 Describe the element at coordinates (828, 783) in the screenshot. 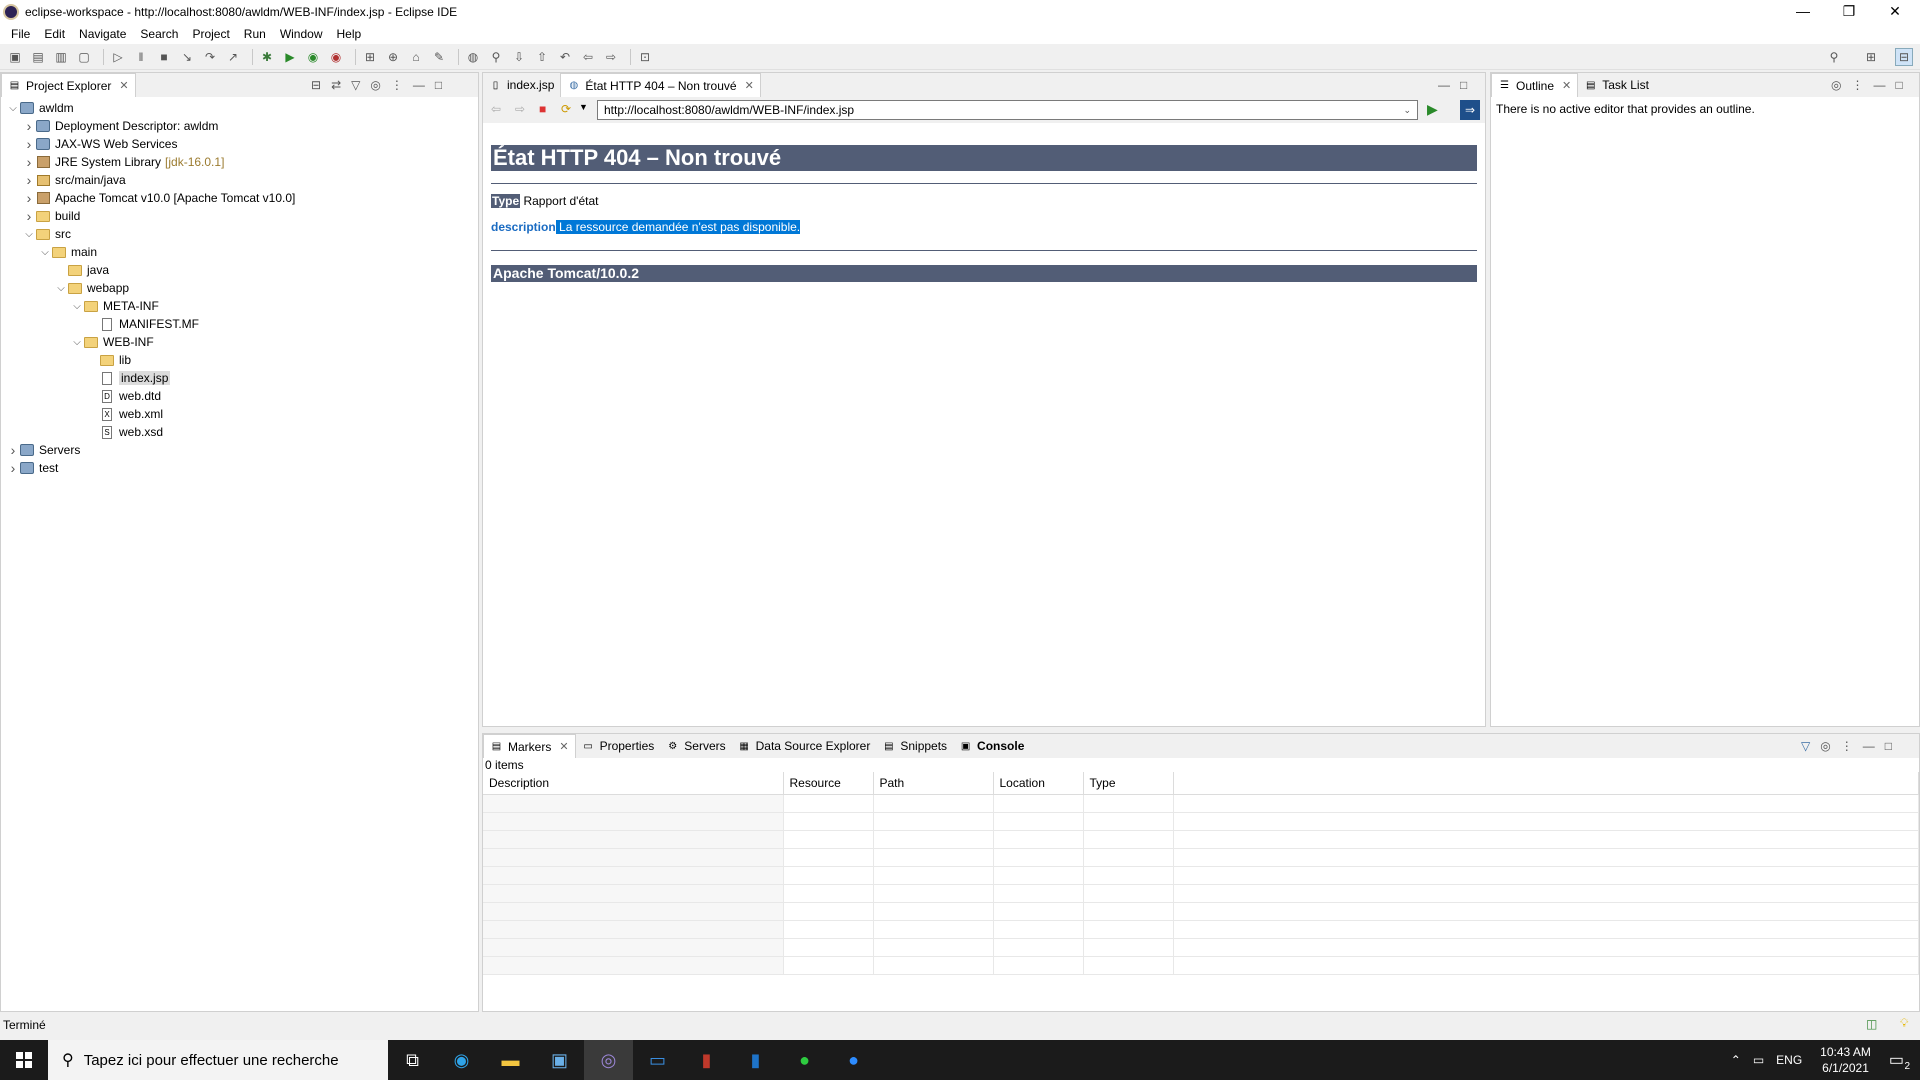

I see `column-header-resource: Resource` at that location.